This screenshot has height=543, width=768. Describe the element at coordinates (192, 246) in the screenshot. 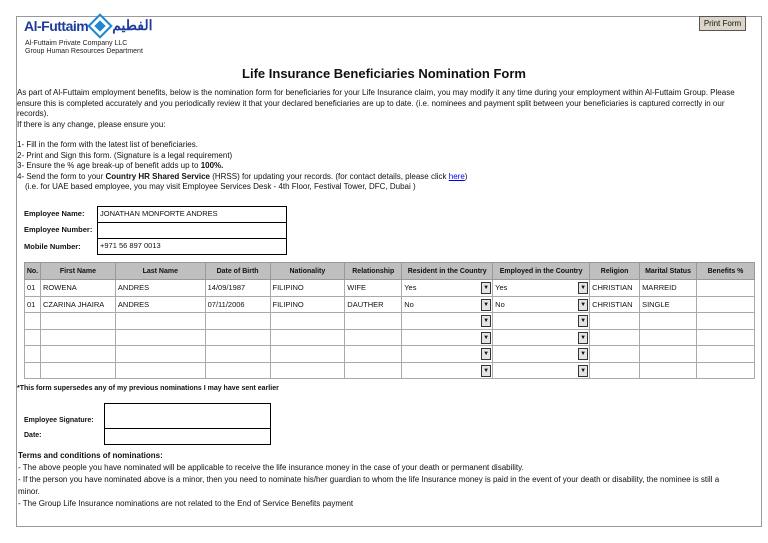

I see `mobile-number-field: +971 56 897 0013` at that location.